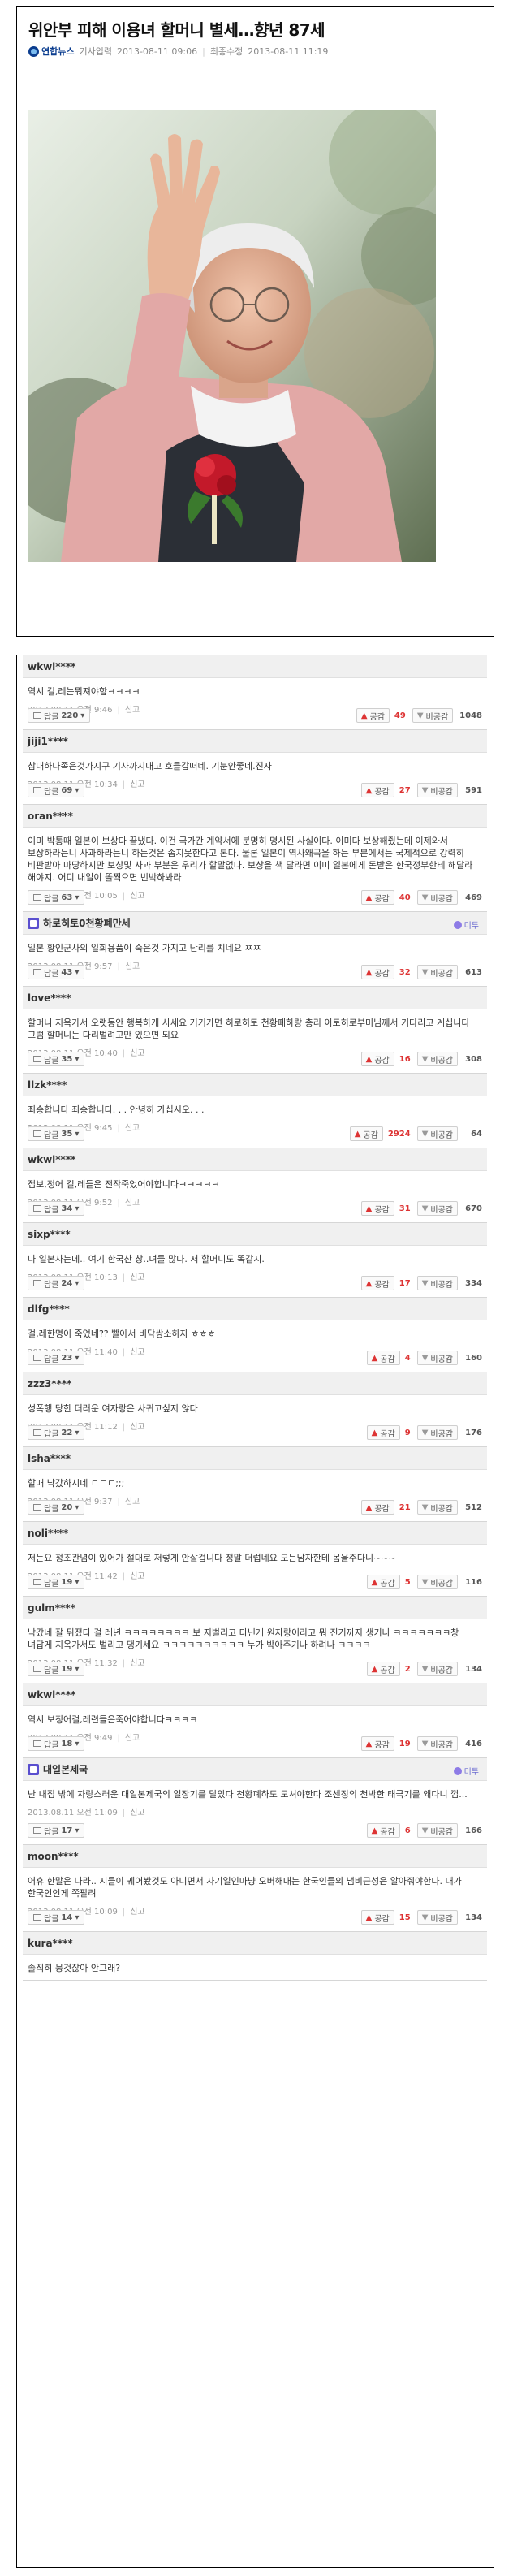  I want to click on comment-username: llzk****, so click(47, 1085).